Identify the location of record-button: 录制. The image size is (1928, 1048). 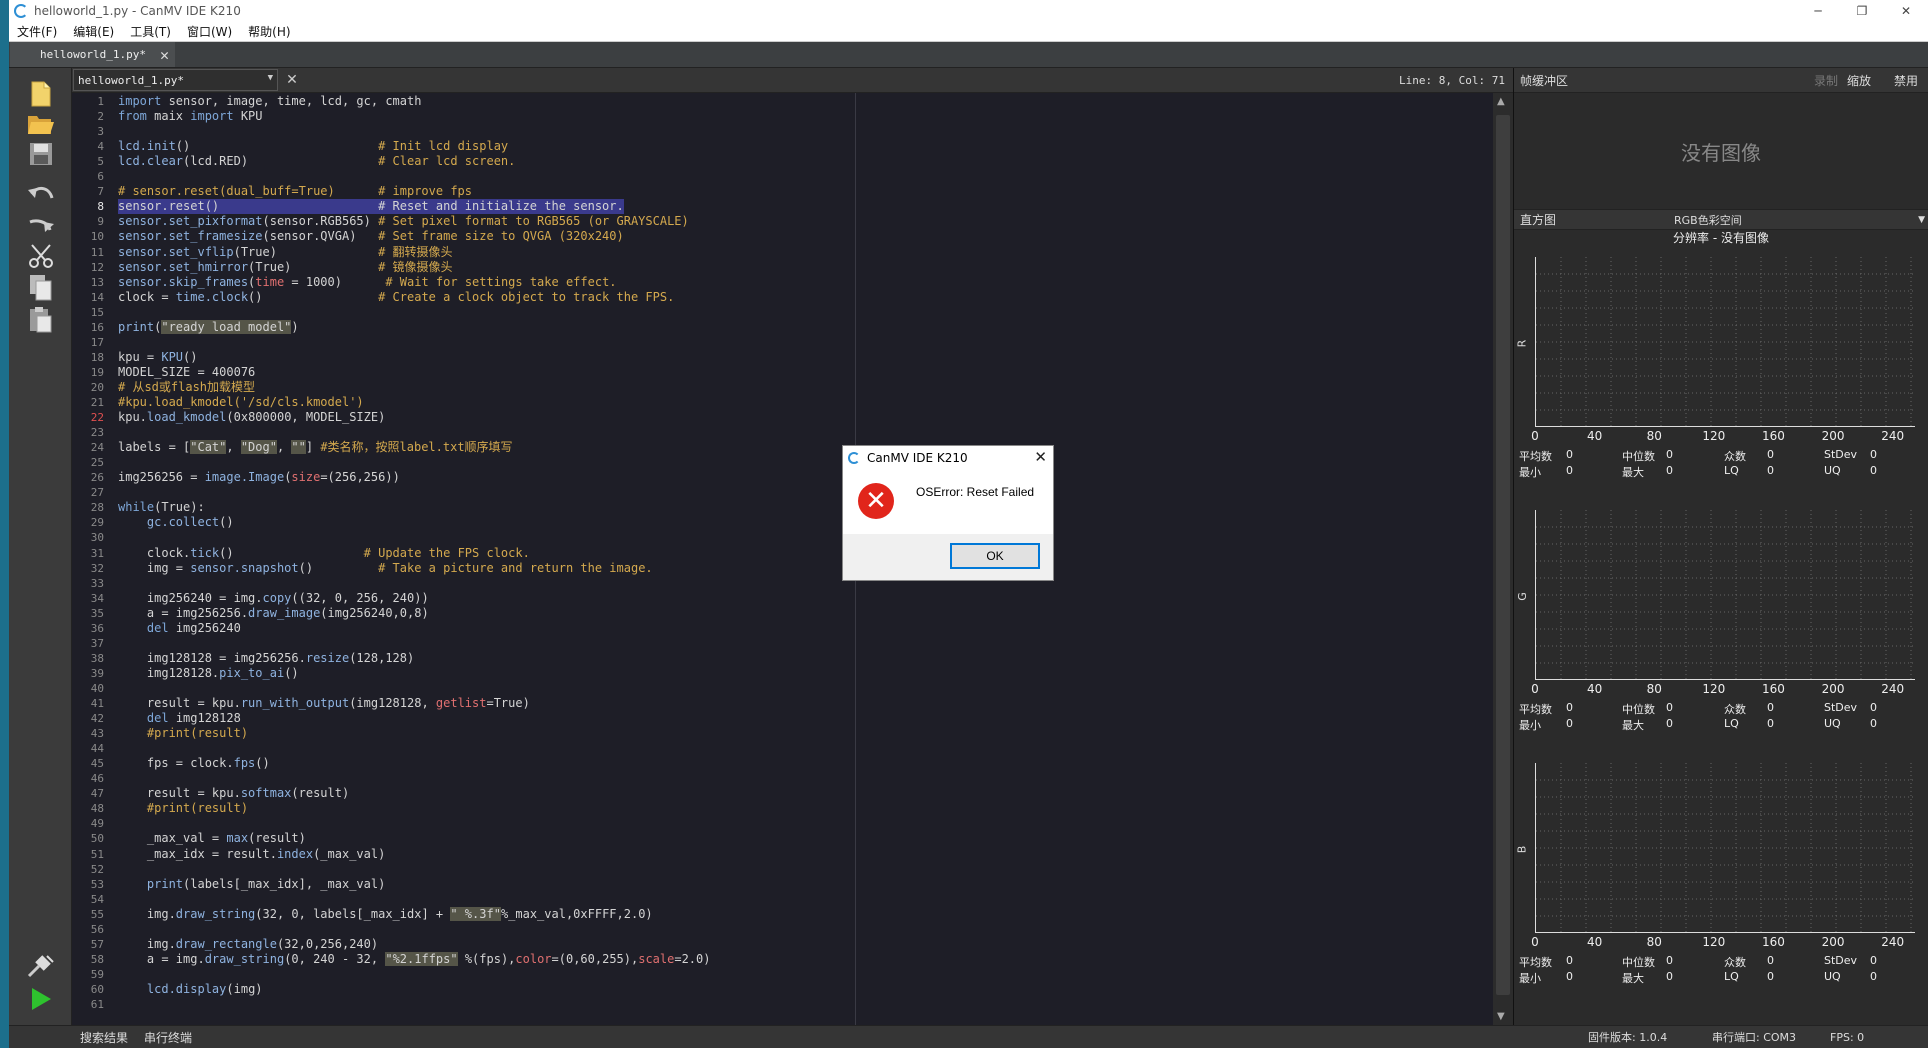
(1826, 80).